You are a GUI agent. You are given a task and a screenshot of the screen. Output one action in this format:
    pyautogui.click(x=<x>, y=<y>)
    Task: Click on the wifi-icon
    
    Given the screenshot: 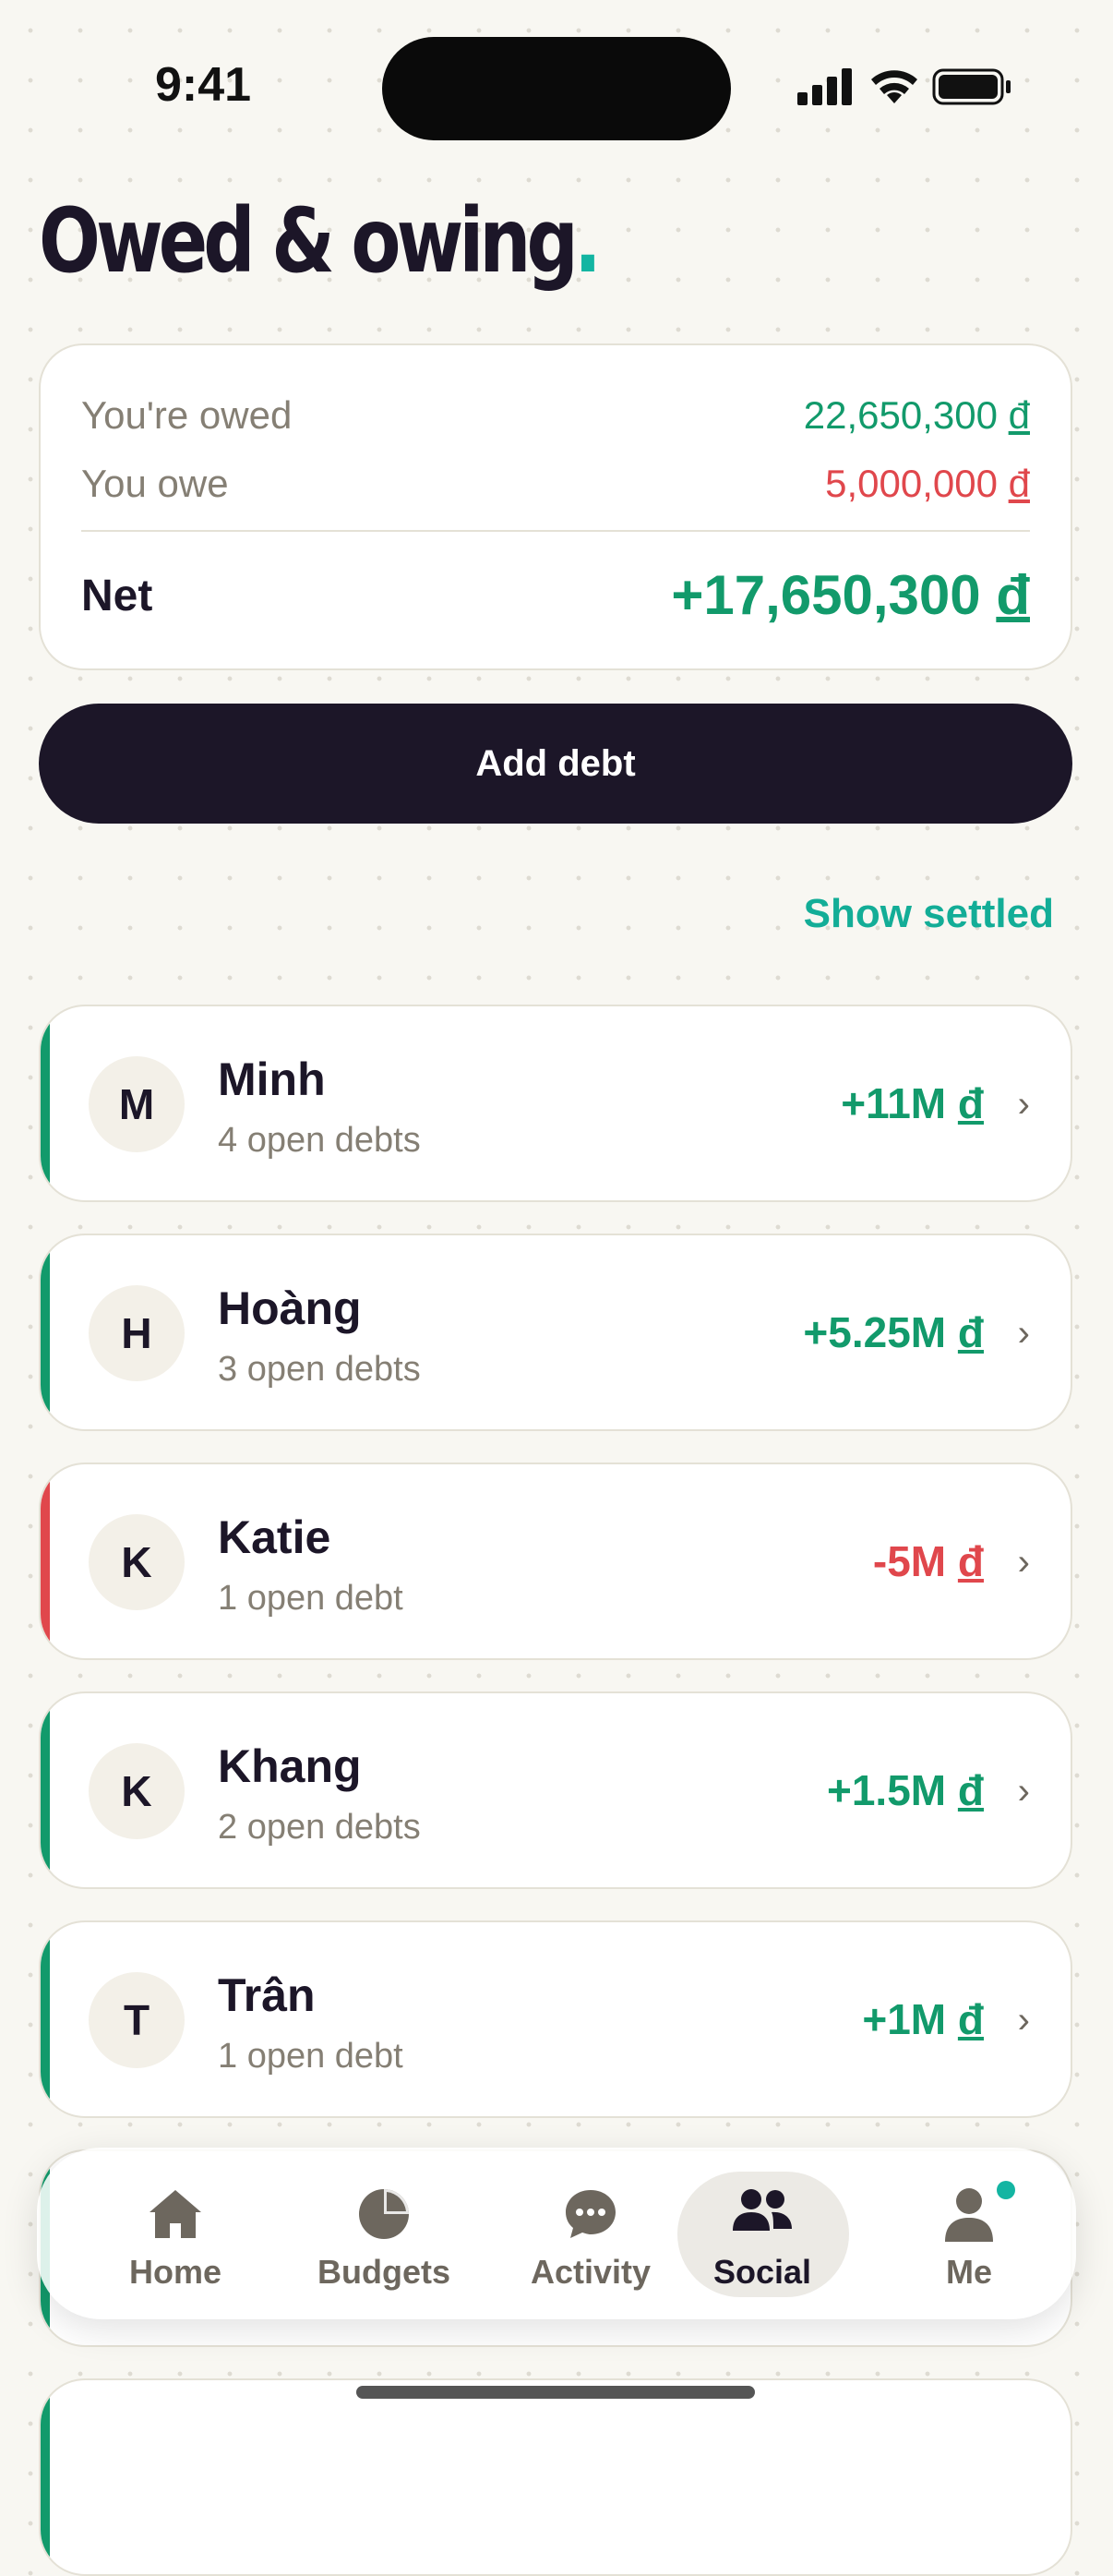 What is the action you would take?
    pyautogui.click(x=894, y=86)
    